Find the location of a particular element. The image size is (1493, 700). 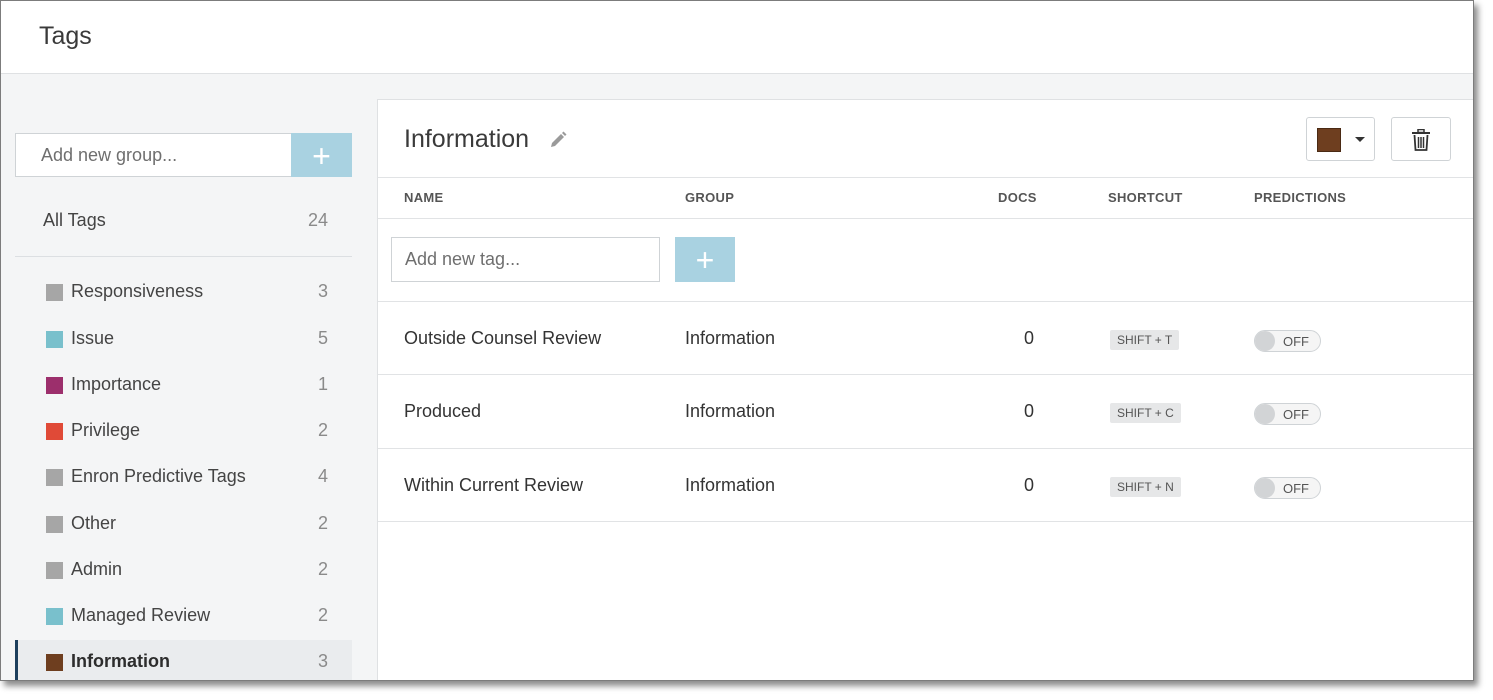

chevron-down-icon is located at coordinates (1360, 139).